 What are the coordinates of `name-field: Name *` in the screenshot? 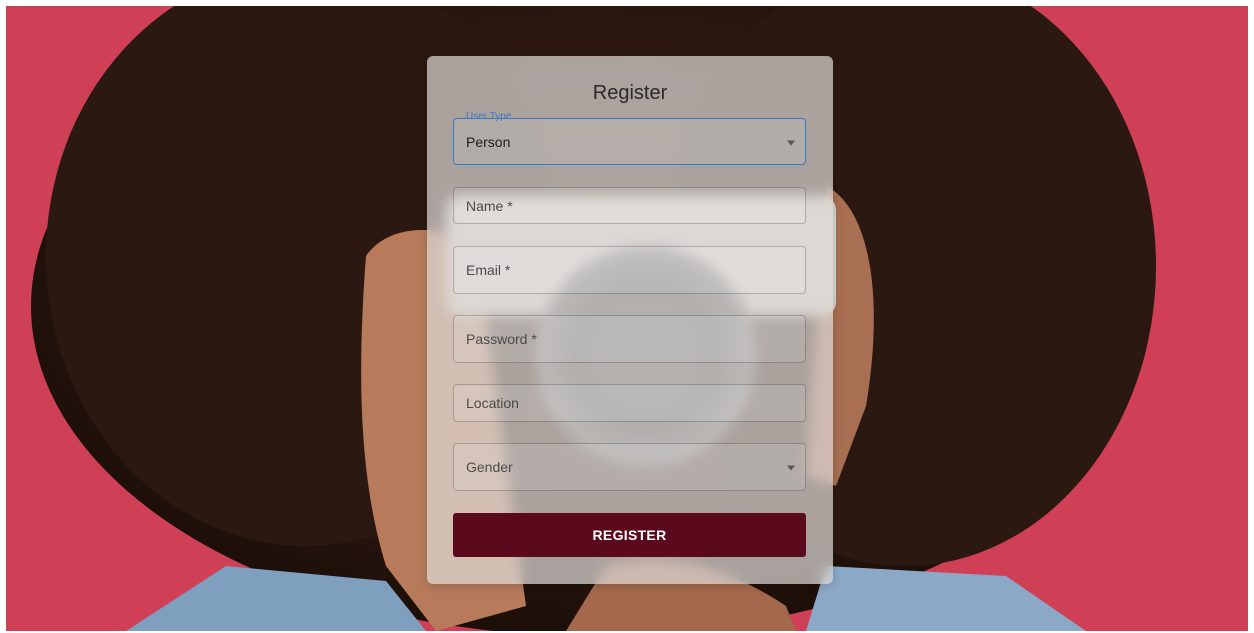 It's located at (629, 205).